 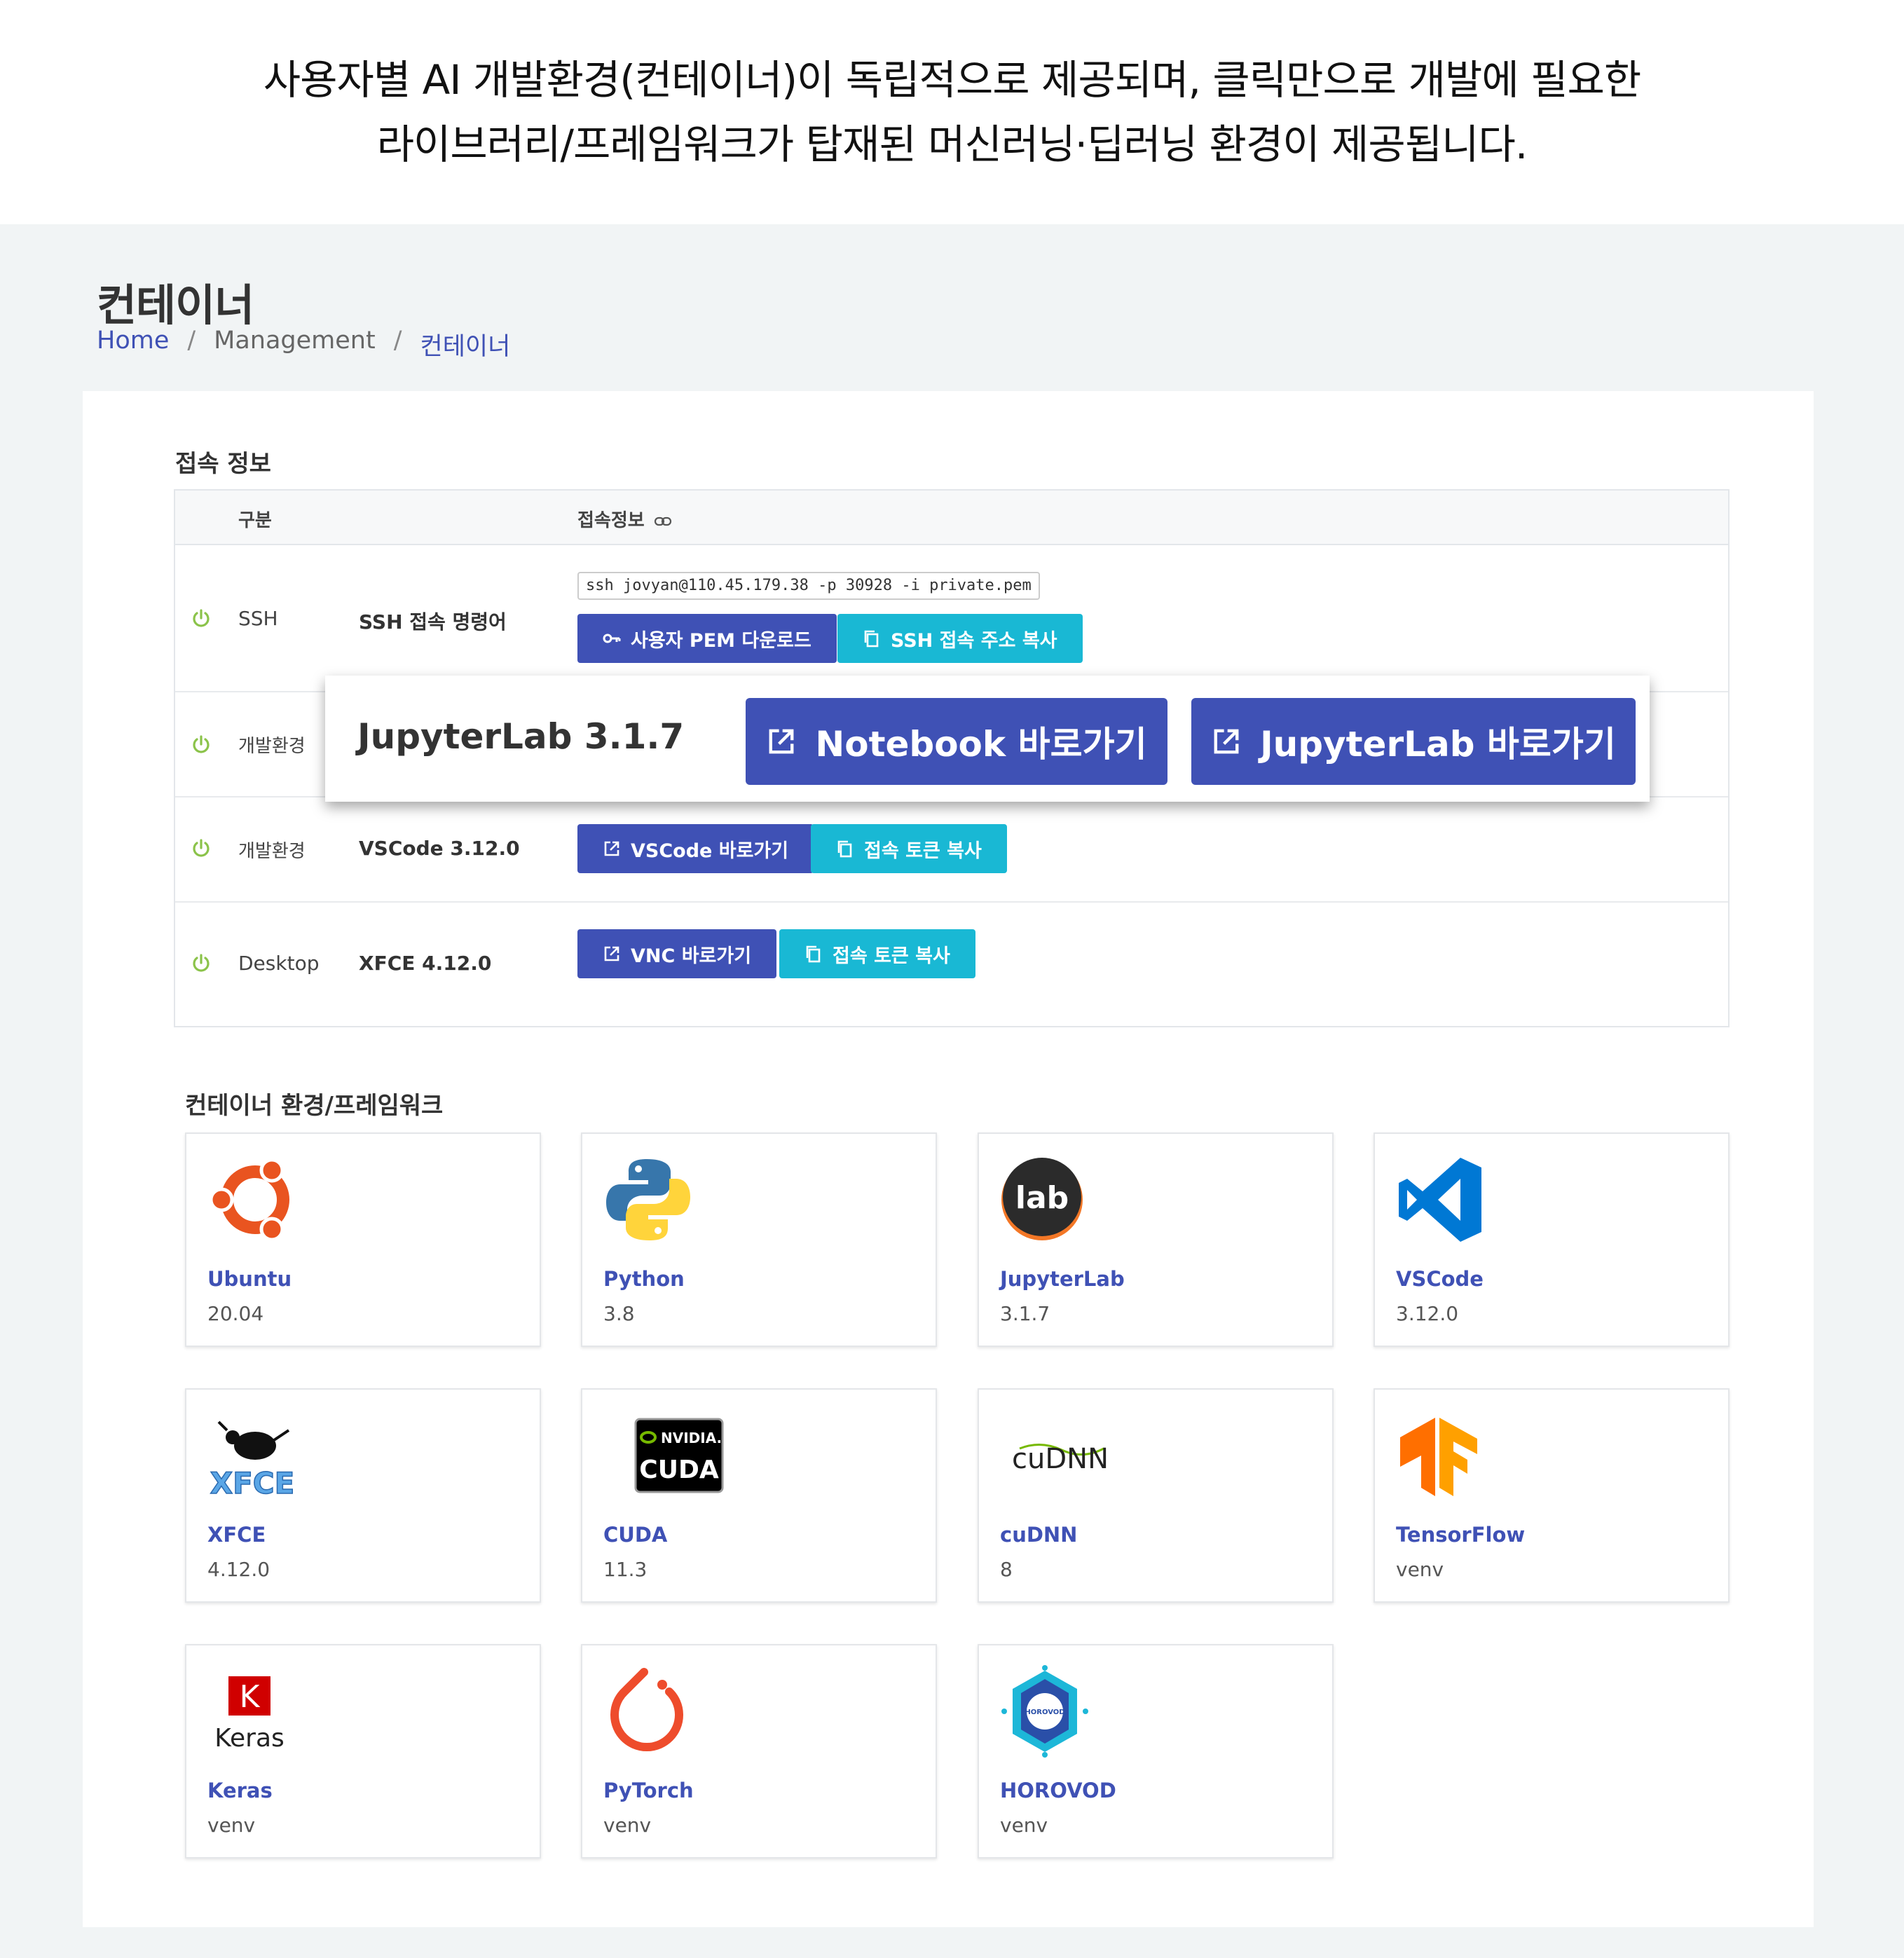 I want to click on framework-name: CUDA, so click(x=636, y=1535).